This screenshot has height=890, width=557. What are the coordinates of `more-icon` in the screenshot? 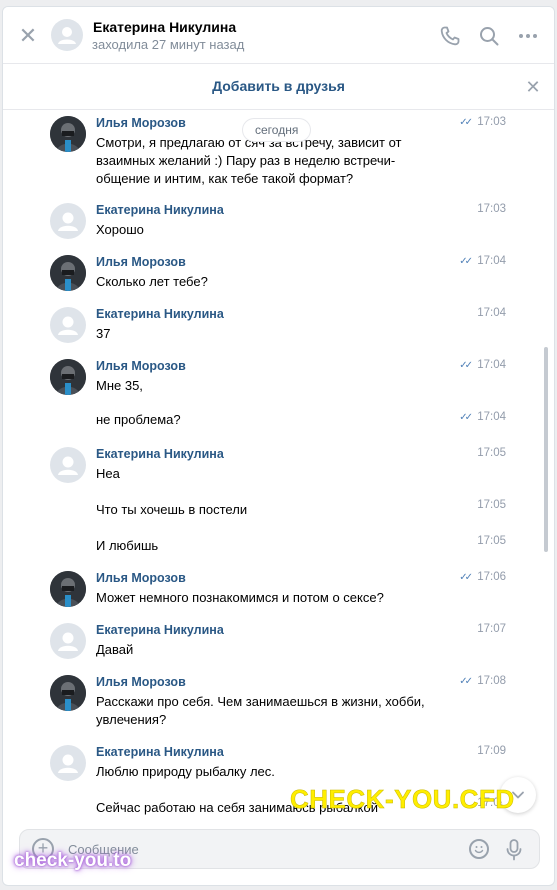 It's located at (528, 36).